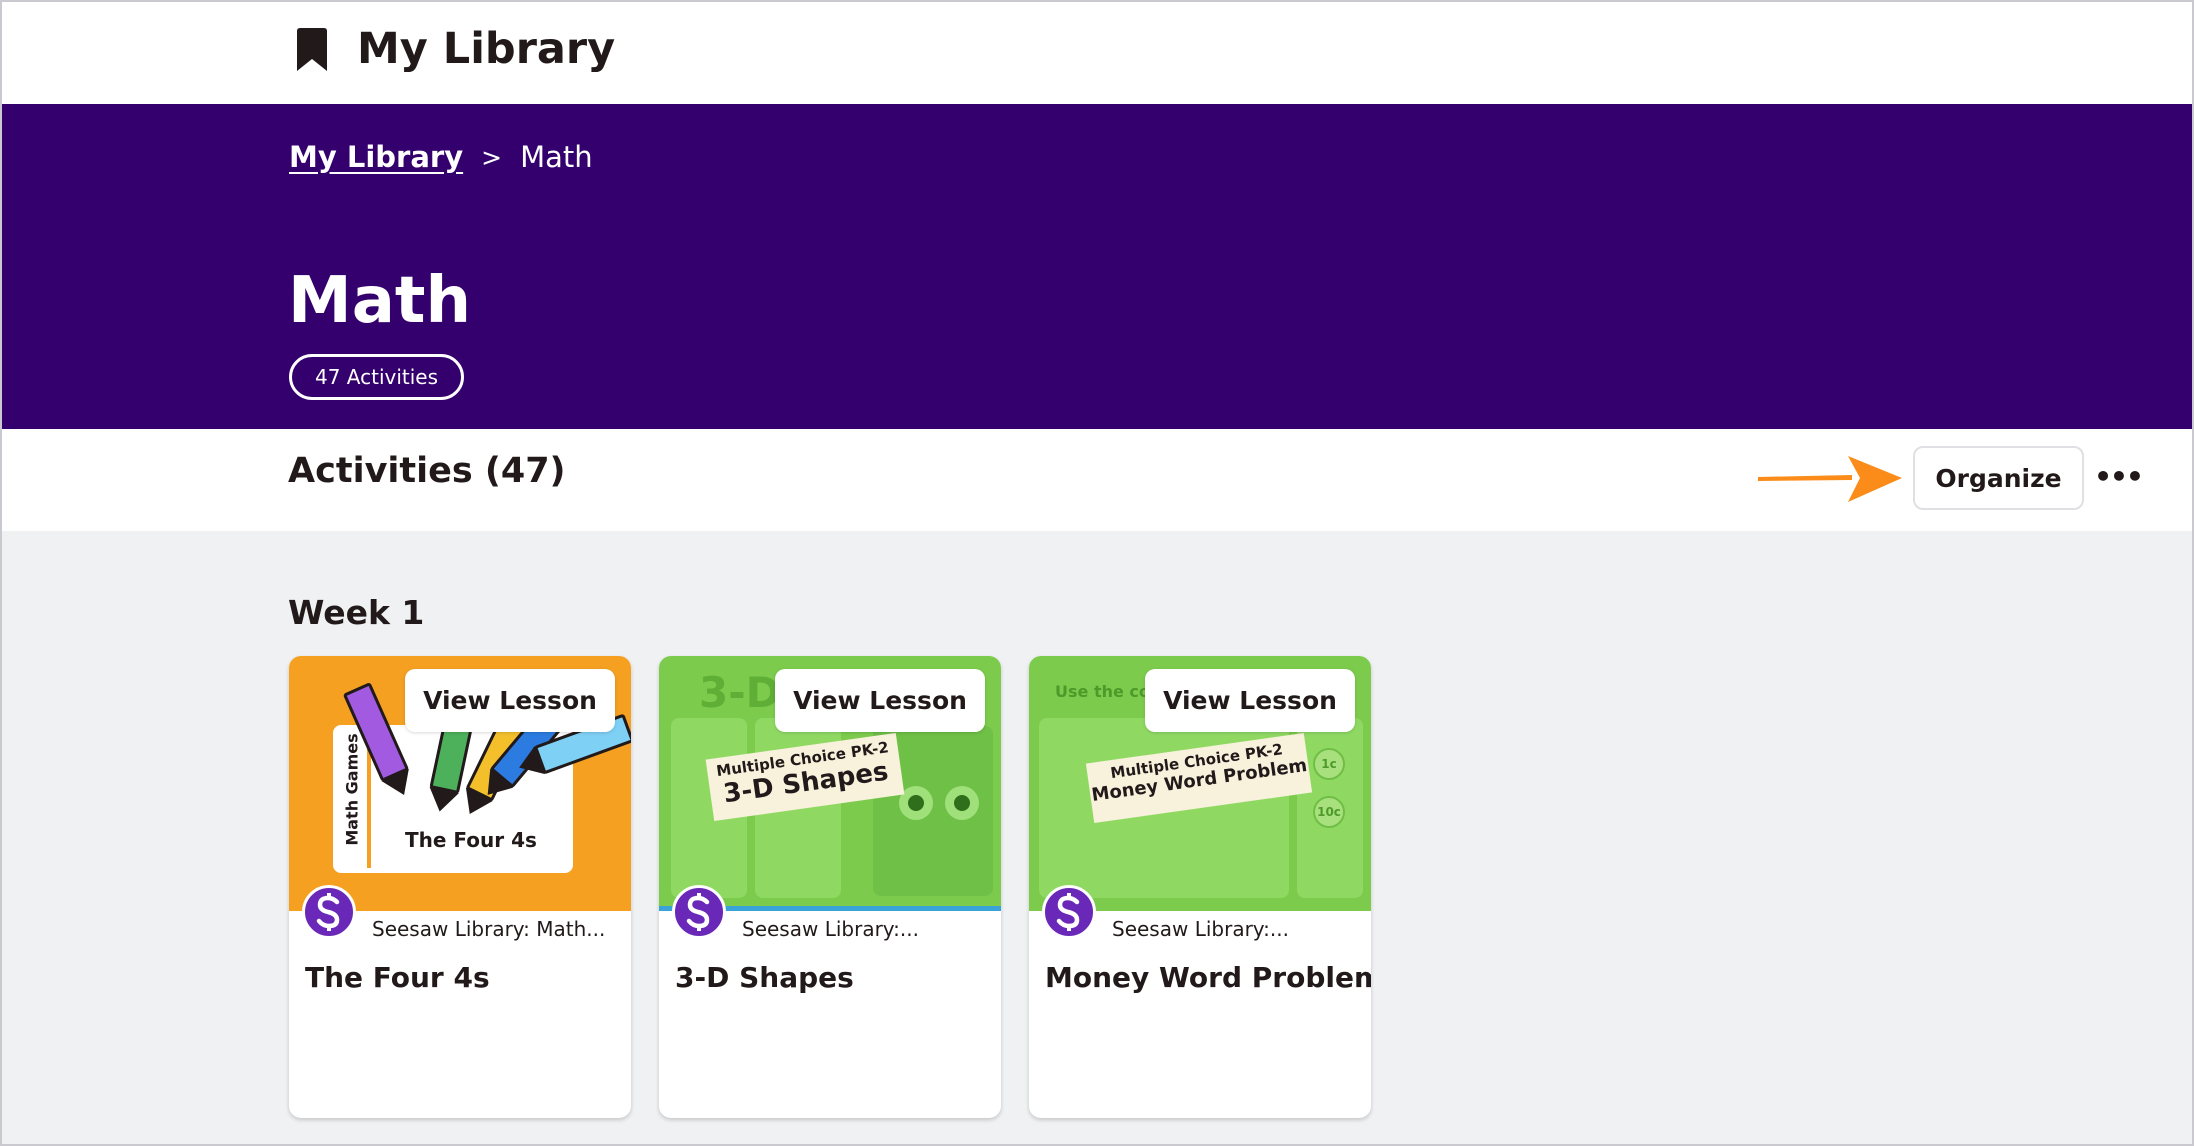 The width and height of the screenshot is (2194, 1146). What do you see at coordinates (1329, 812) in the screenshot?
I see `coin-icon: 10c` at bounding box center [1329, 812].